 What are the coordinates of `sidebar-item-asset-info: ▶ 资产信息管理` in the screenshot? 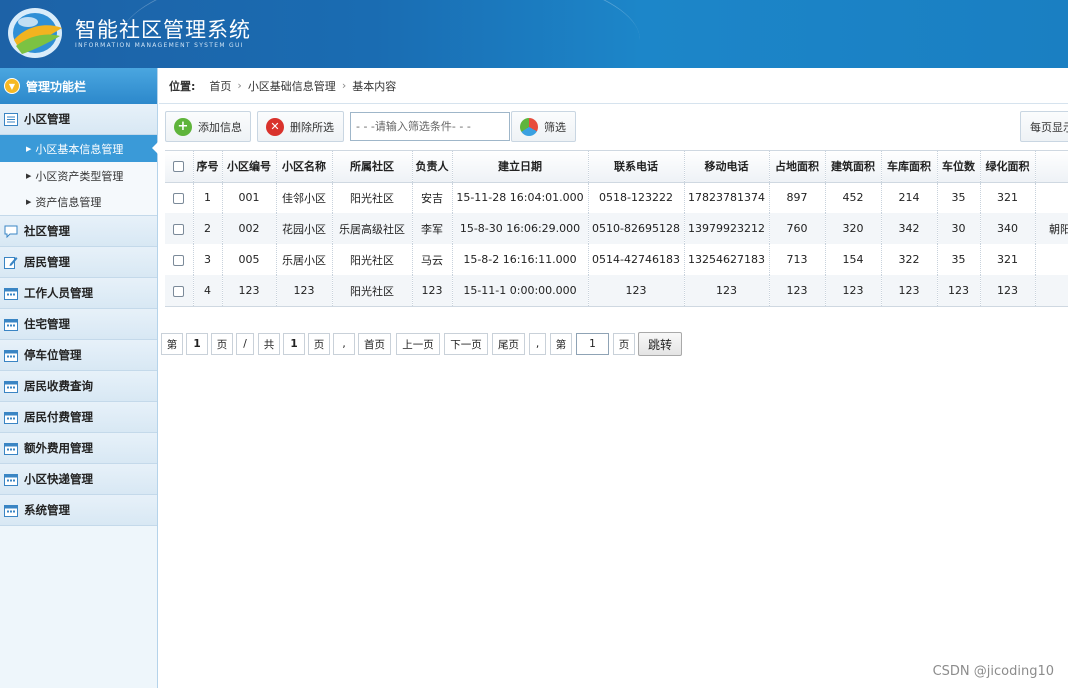 It's located at (78, 202).